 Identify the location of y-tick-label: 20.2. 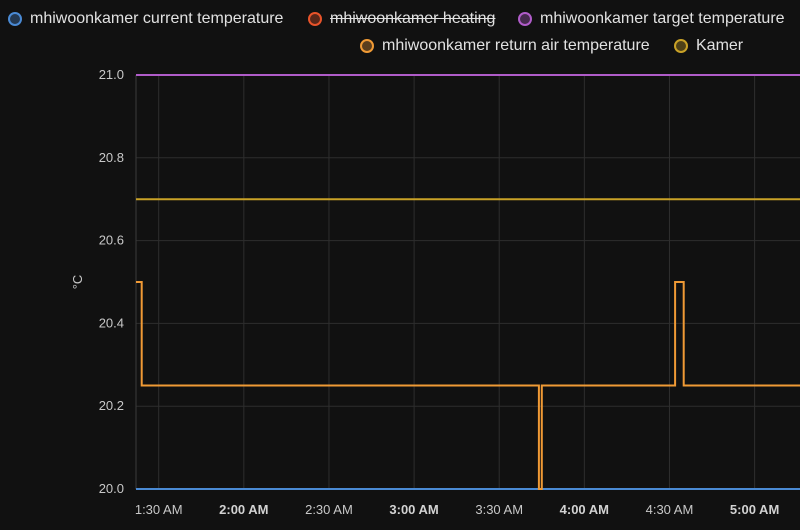
(111, 405).